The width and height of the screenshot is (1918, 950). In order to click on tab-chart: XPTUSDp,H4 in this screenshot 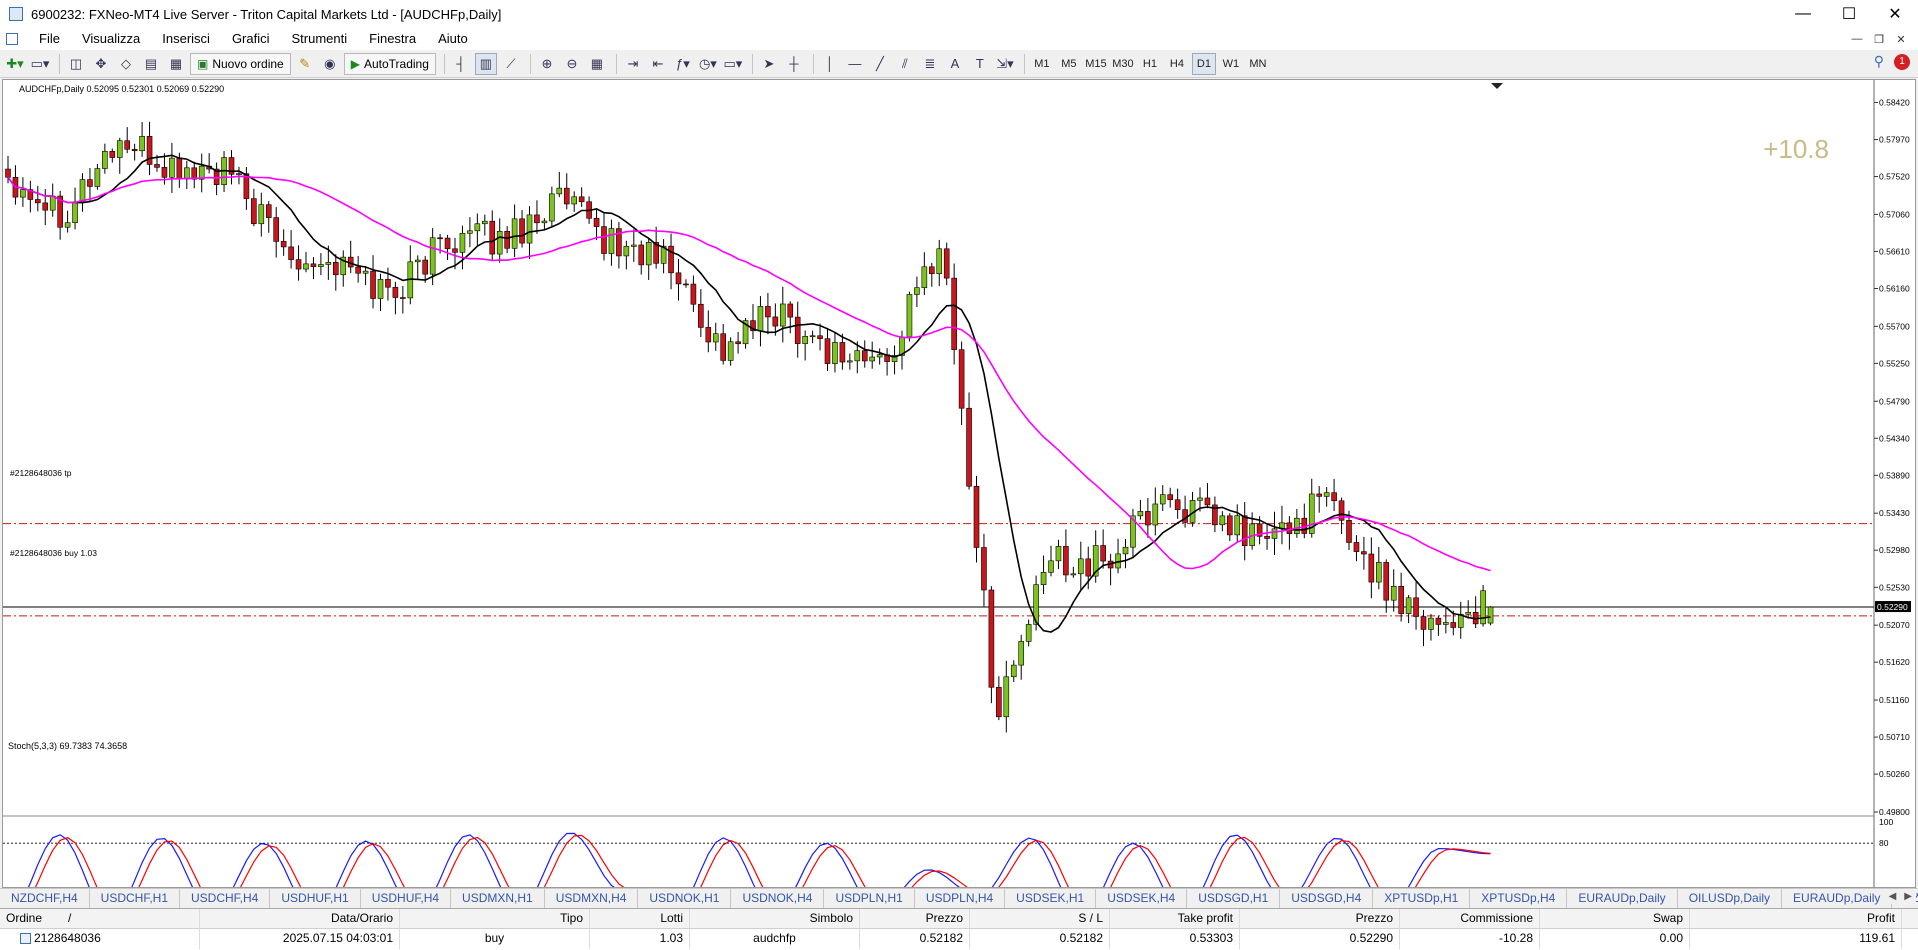, I will do `click(1519, 898)`.